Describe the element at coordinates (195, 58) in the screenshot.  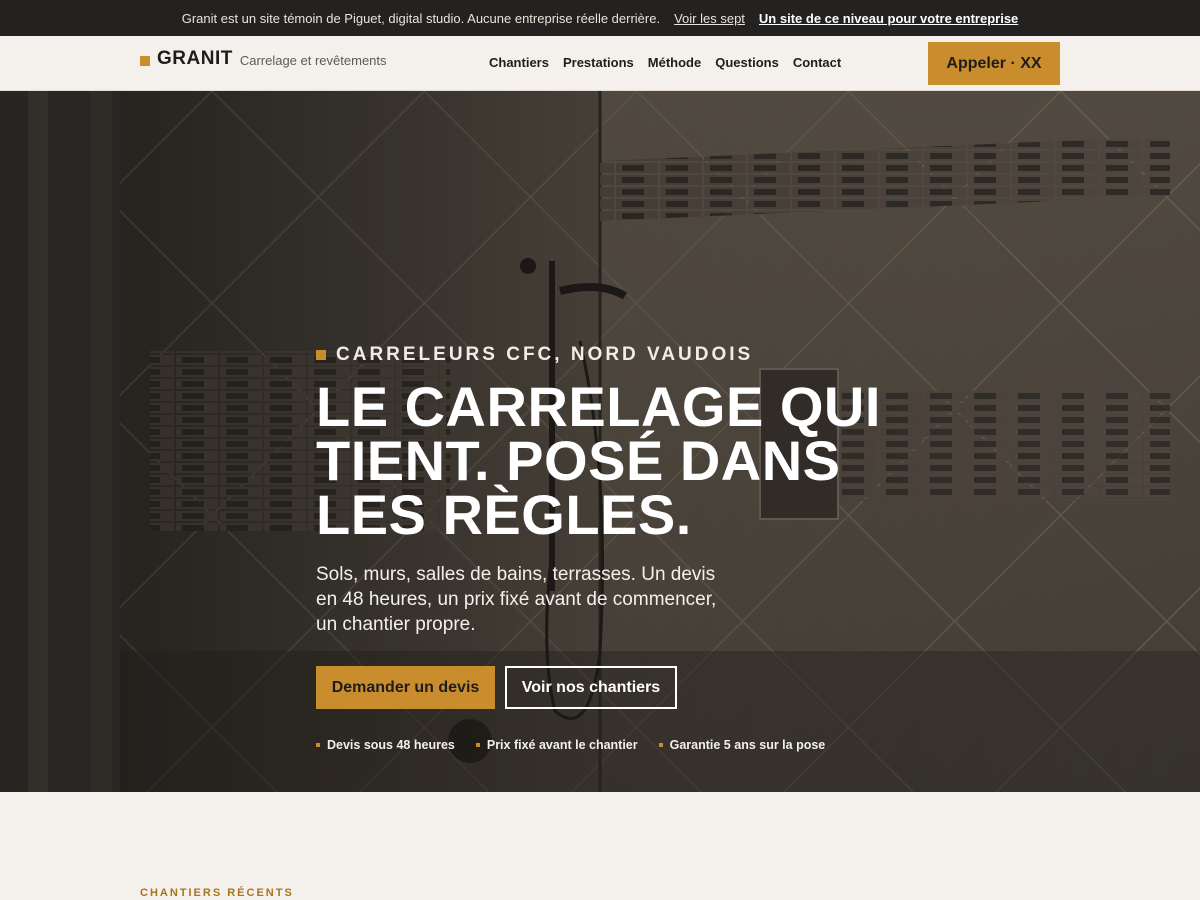
I see `brand-name: GRANIT` at that location.